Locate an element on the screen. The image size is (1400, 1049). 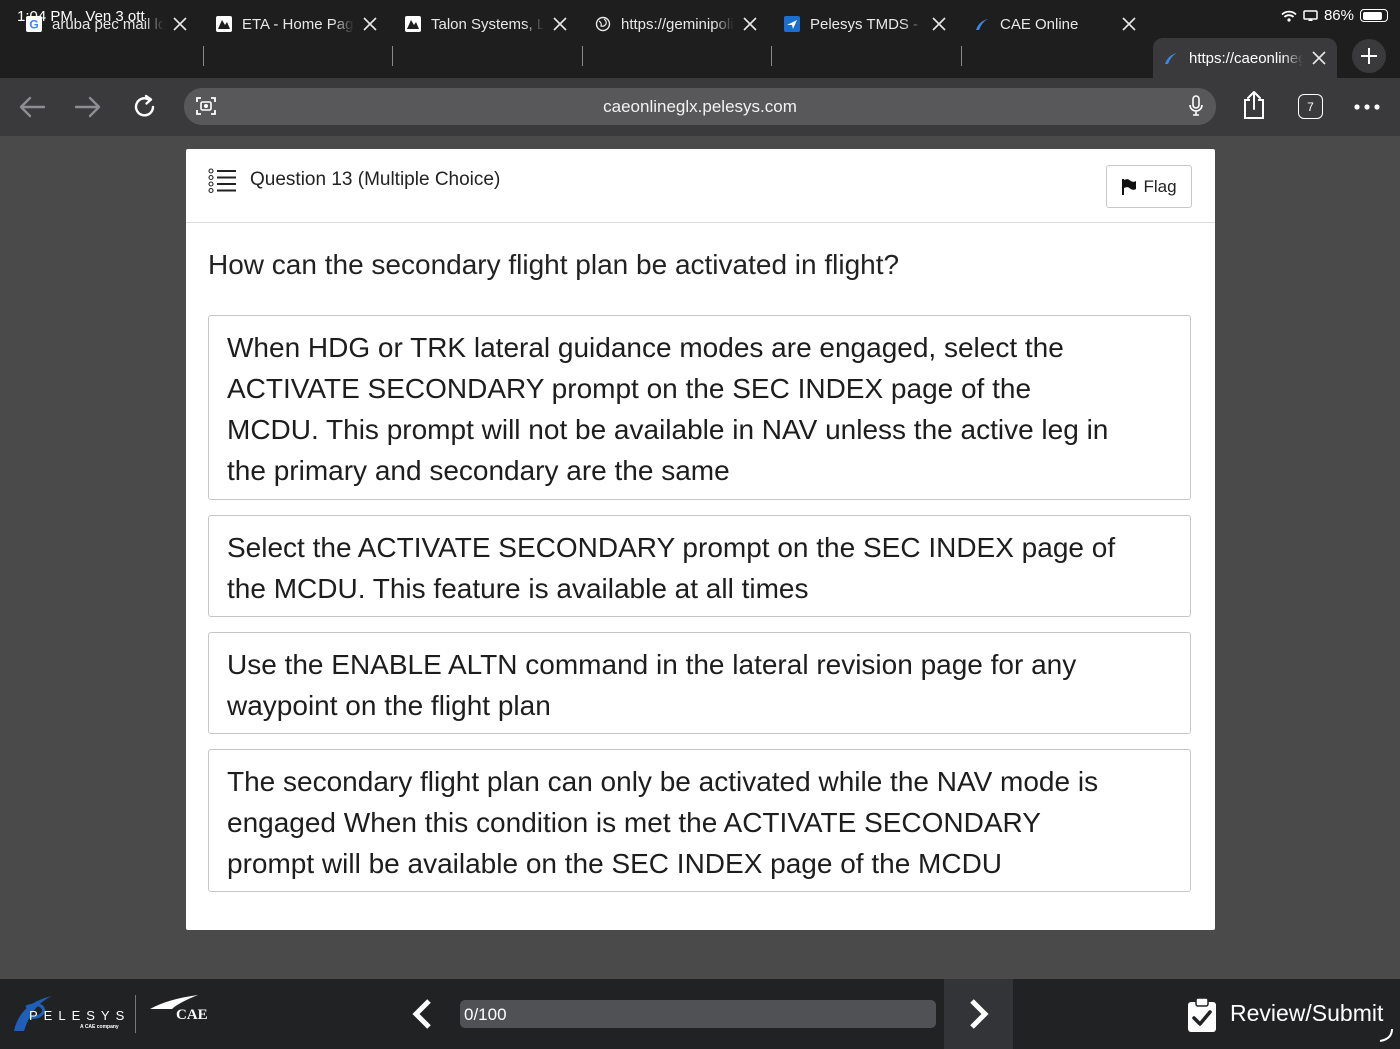
tab-eta-home: ETA - Home Page is located at coordinates (298, 24).